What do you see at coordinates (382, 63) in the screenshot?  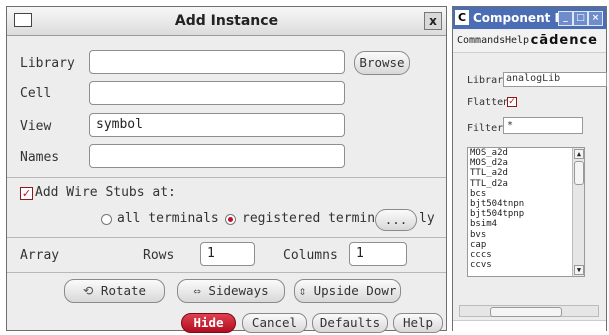 I see `browse-button: Browse` at bounding box center [382, 63].